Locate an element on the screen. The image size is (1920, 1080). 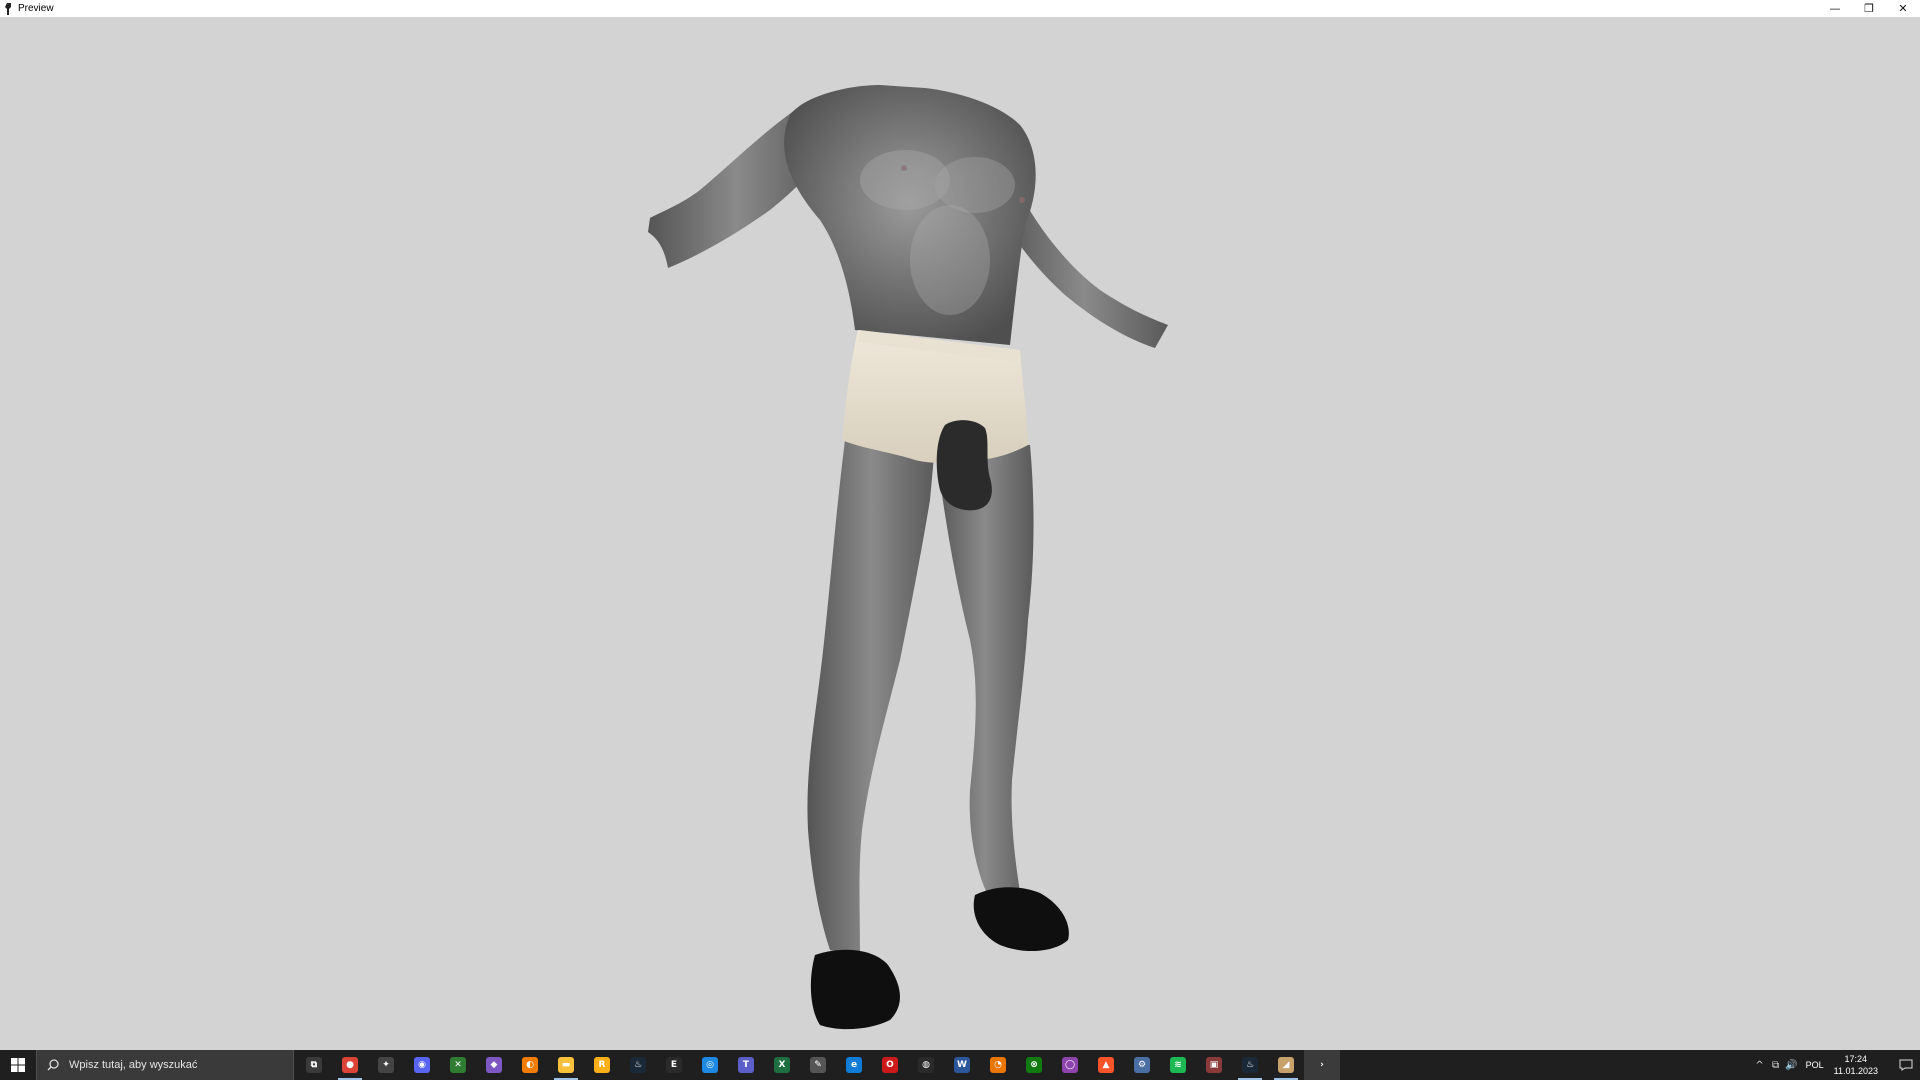
rockstar-icon: R is located at coordinates (602, 1065).